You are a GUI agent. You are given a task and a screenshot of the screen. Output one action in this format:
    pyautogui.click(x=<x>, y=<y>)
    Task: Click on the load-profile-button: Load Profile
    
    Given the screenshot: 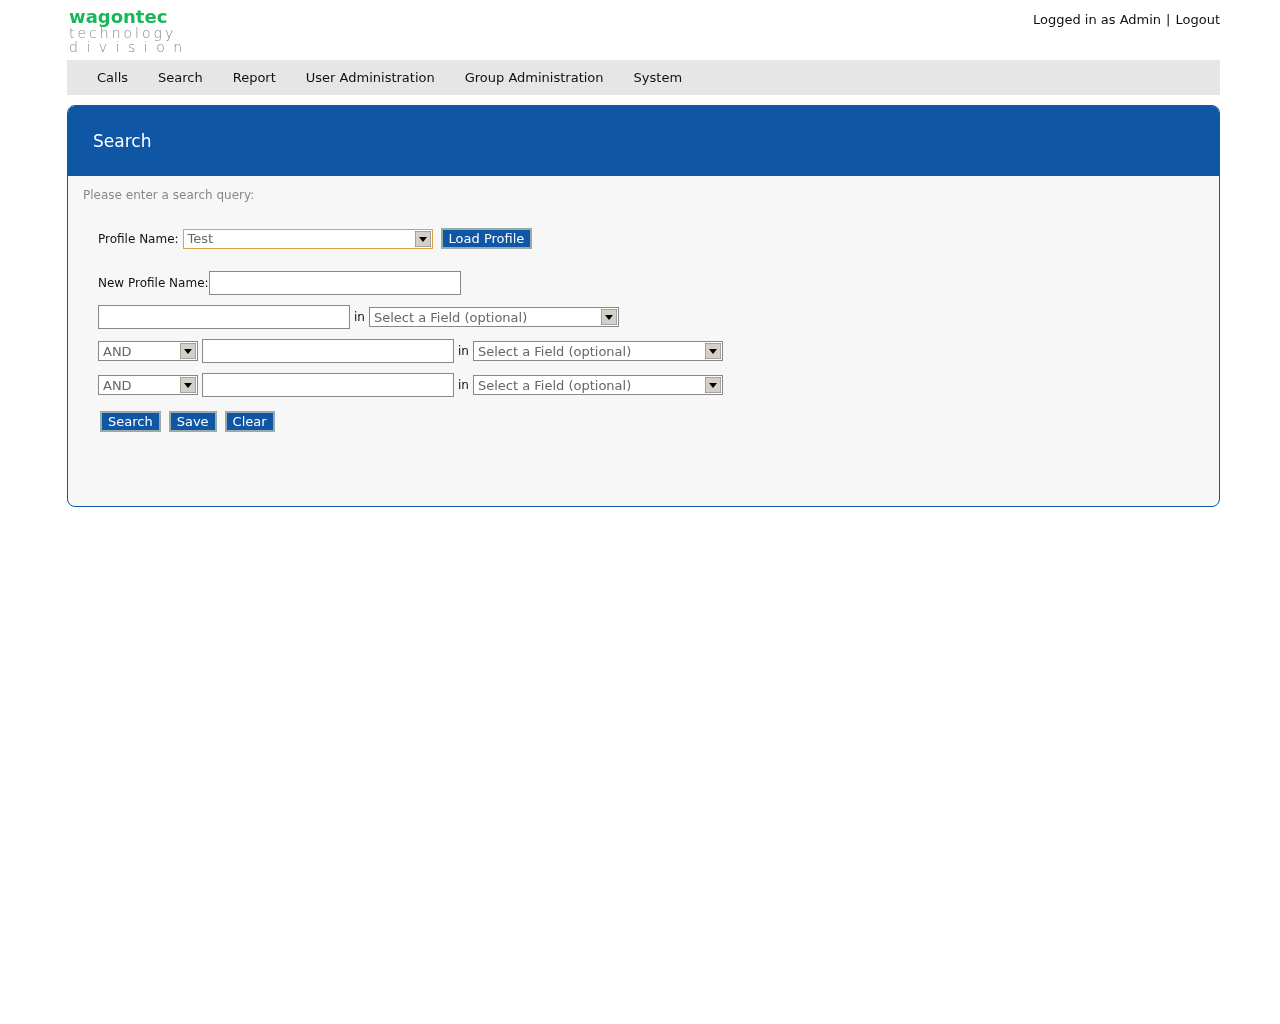 What is the action you would take?
    pyautogui.click(x=486, y=238)
    